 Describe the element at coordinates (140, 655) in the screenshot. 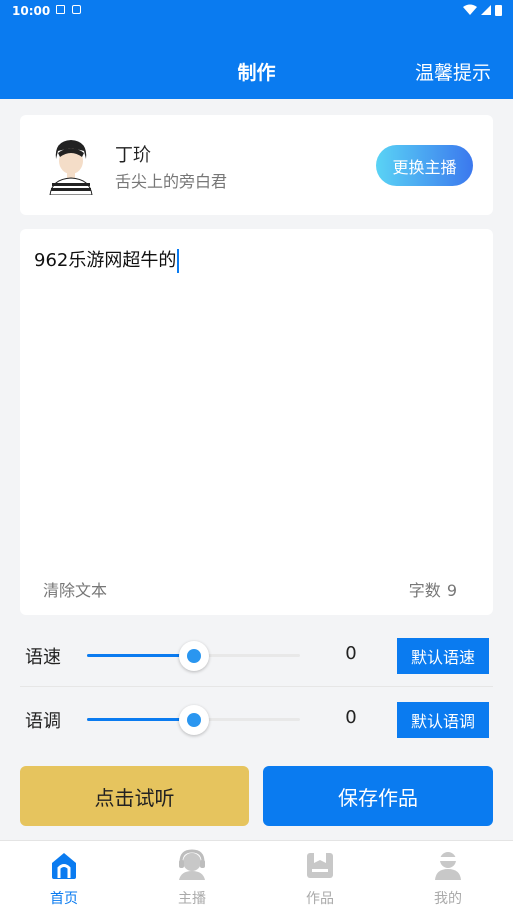

I see `speed-slider-fill` at that location.